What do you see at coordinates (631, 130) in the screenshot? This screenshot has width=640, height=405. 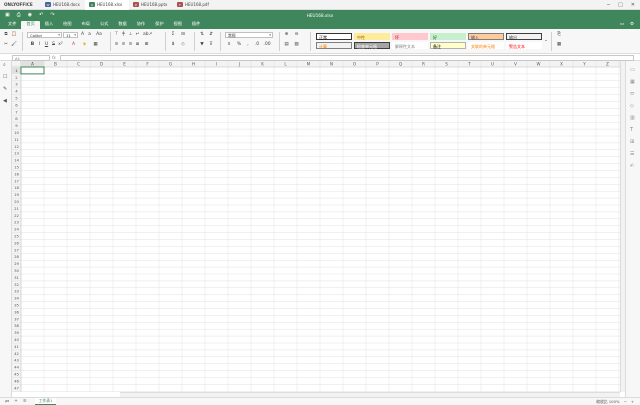 I see `text-settings-icon: T` at bounding box center [631, 130].